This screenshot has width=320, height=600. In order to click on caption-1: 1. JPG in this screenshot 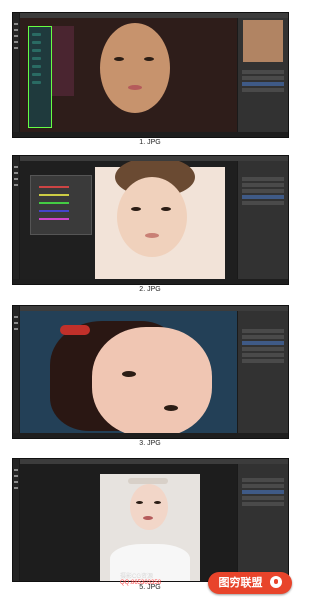, I will do `click(150, 142)`.